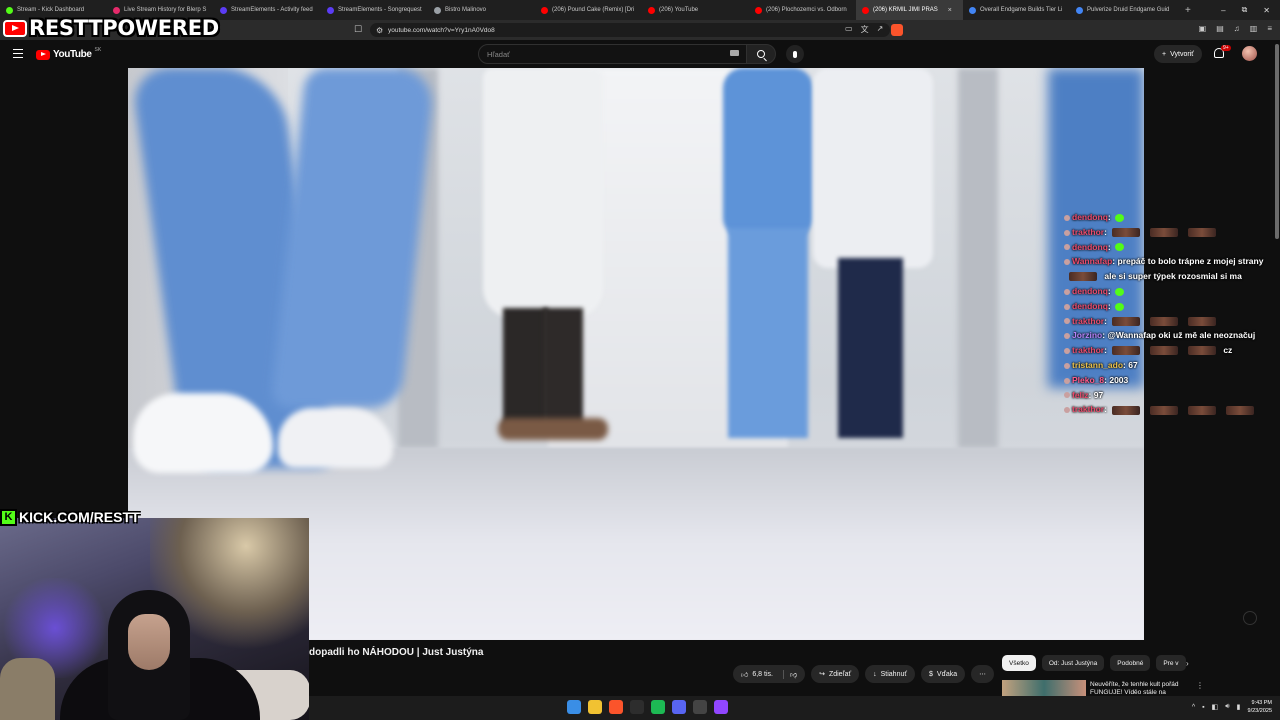 This screenshot has height=720, width=1280. Describe the element at coordinates (1223, 10) in the screenshot. I see `minimize-icon: –` at that location.